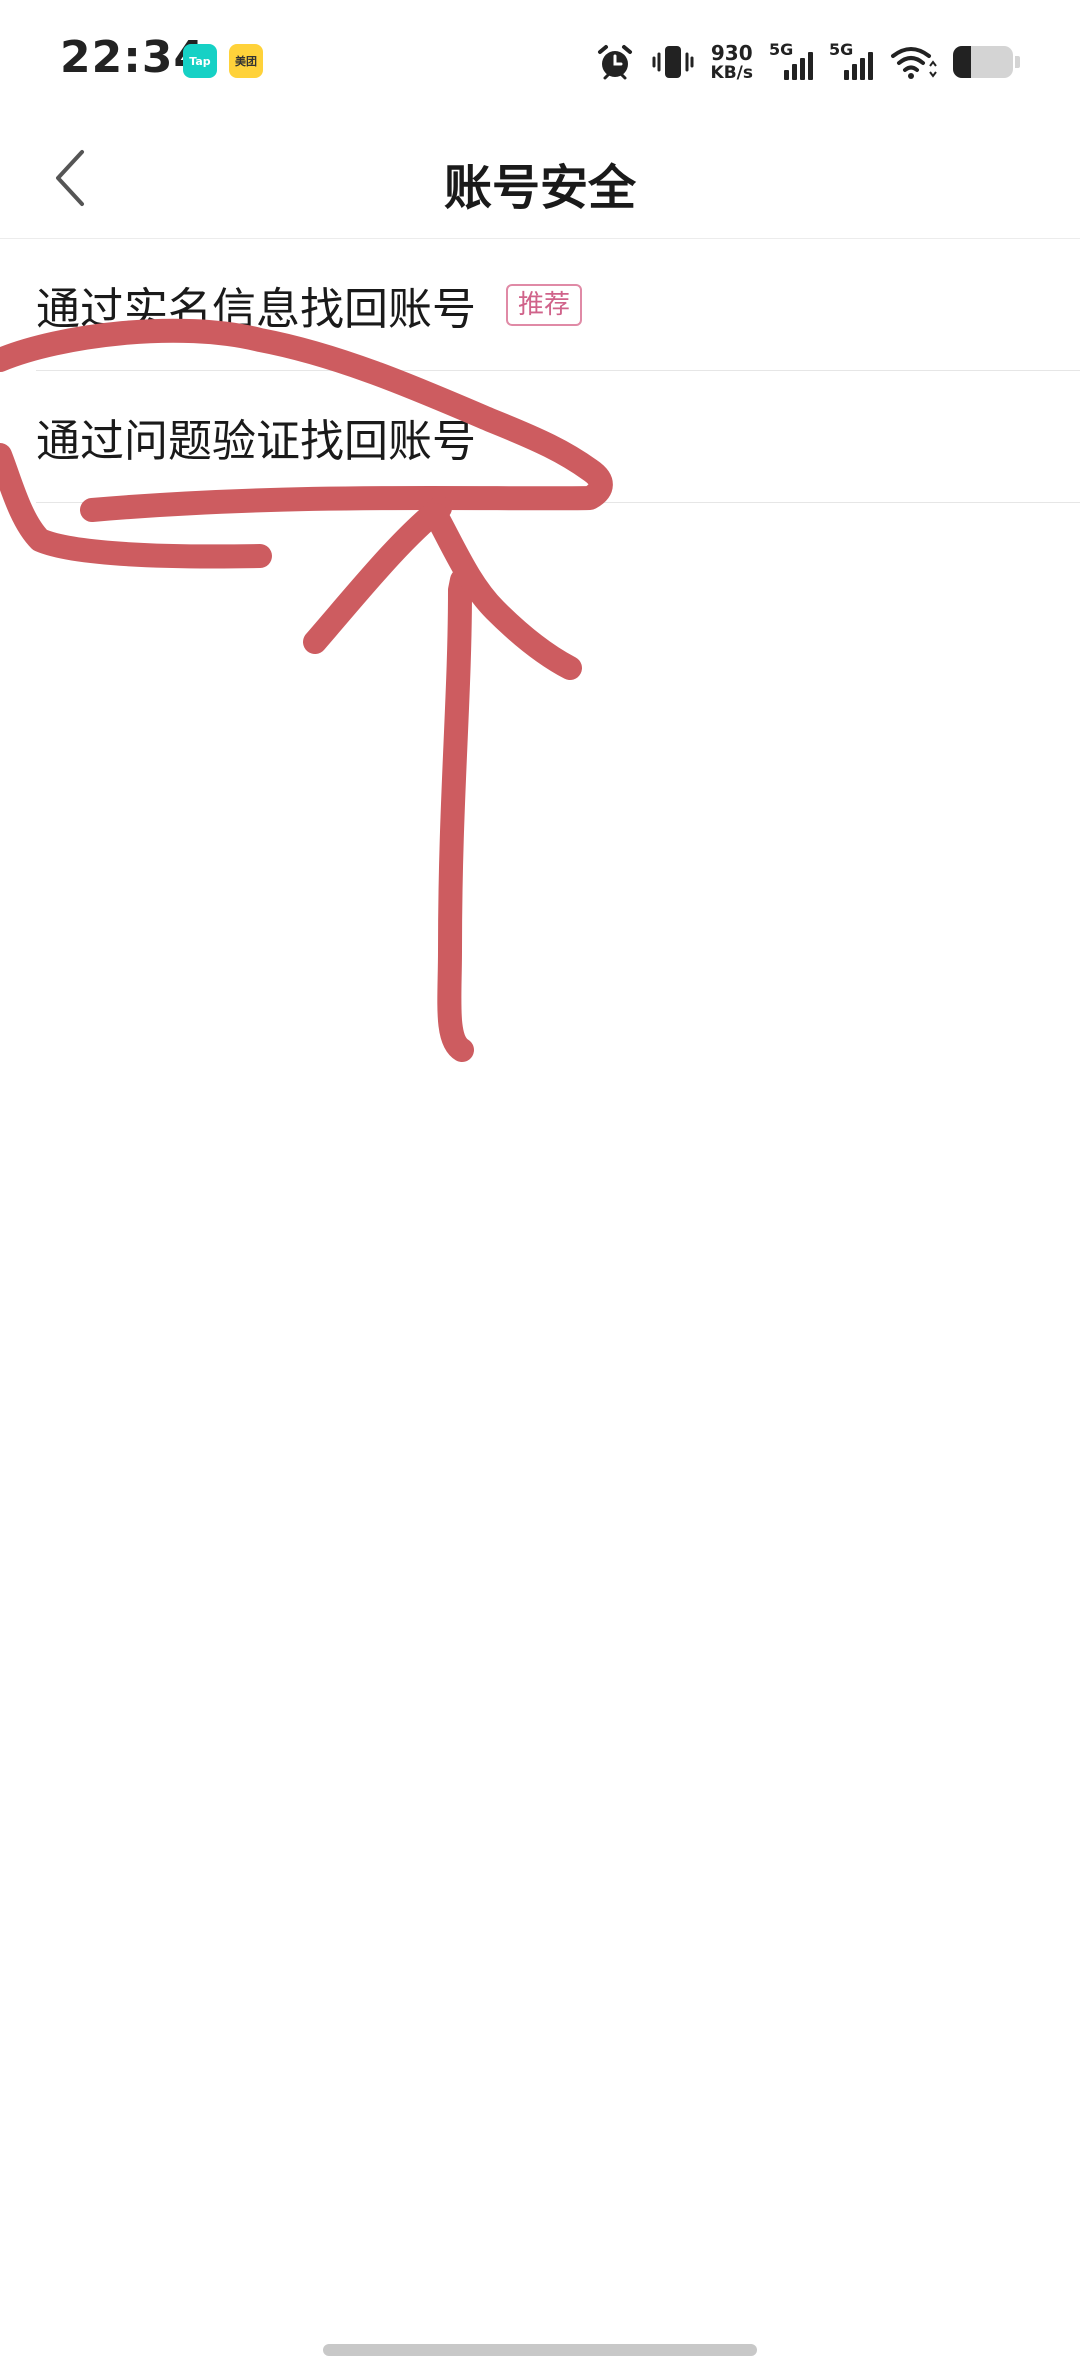  I want to click on battery-cap, so click(1017, 62).